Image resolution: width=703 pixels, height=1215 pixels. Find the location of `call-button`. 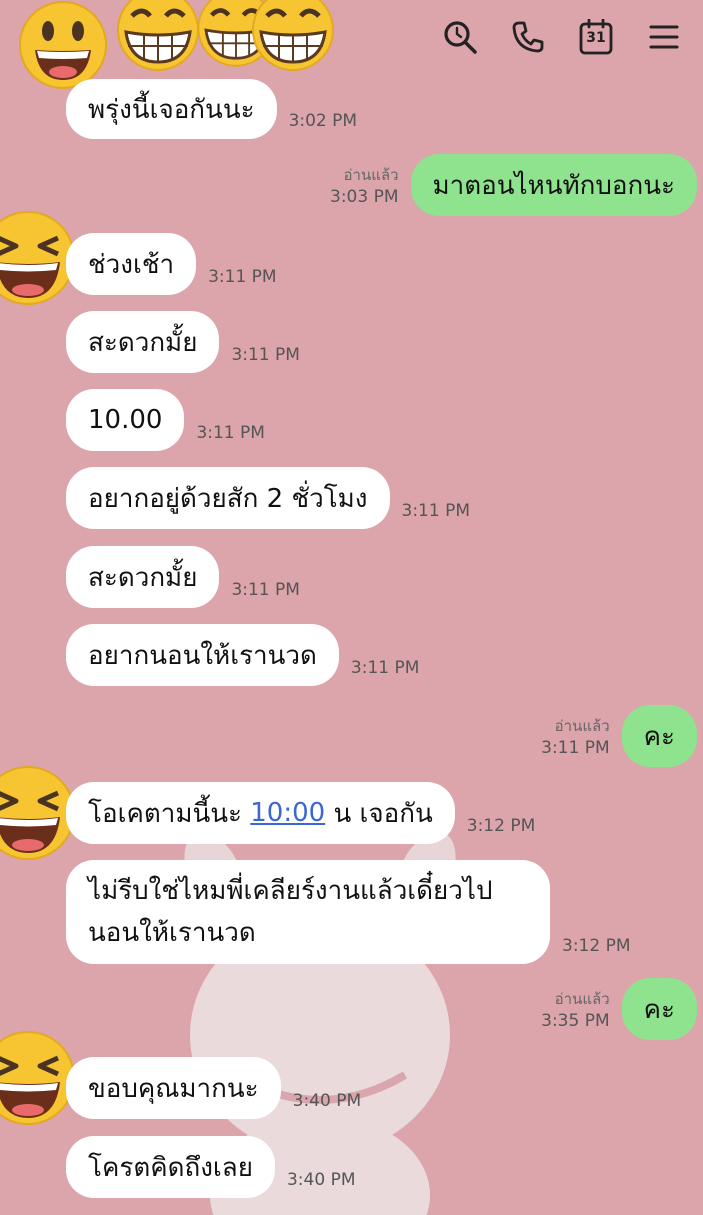

call-button is located at coordinates (528, 37).